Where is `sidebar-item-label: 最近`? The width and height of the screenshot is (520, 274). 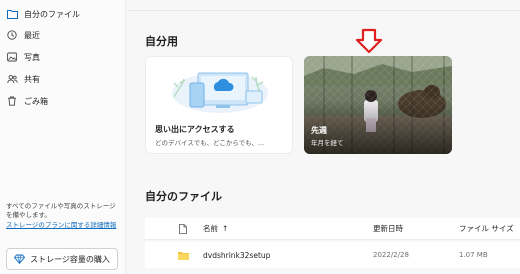
sidebar-item-label: 最近 is located at coordinates (32, 35).